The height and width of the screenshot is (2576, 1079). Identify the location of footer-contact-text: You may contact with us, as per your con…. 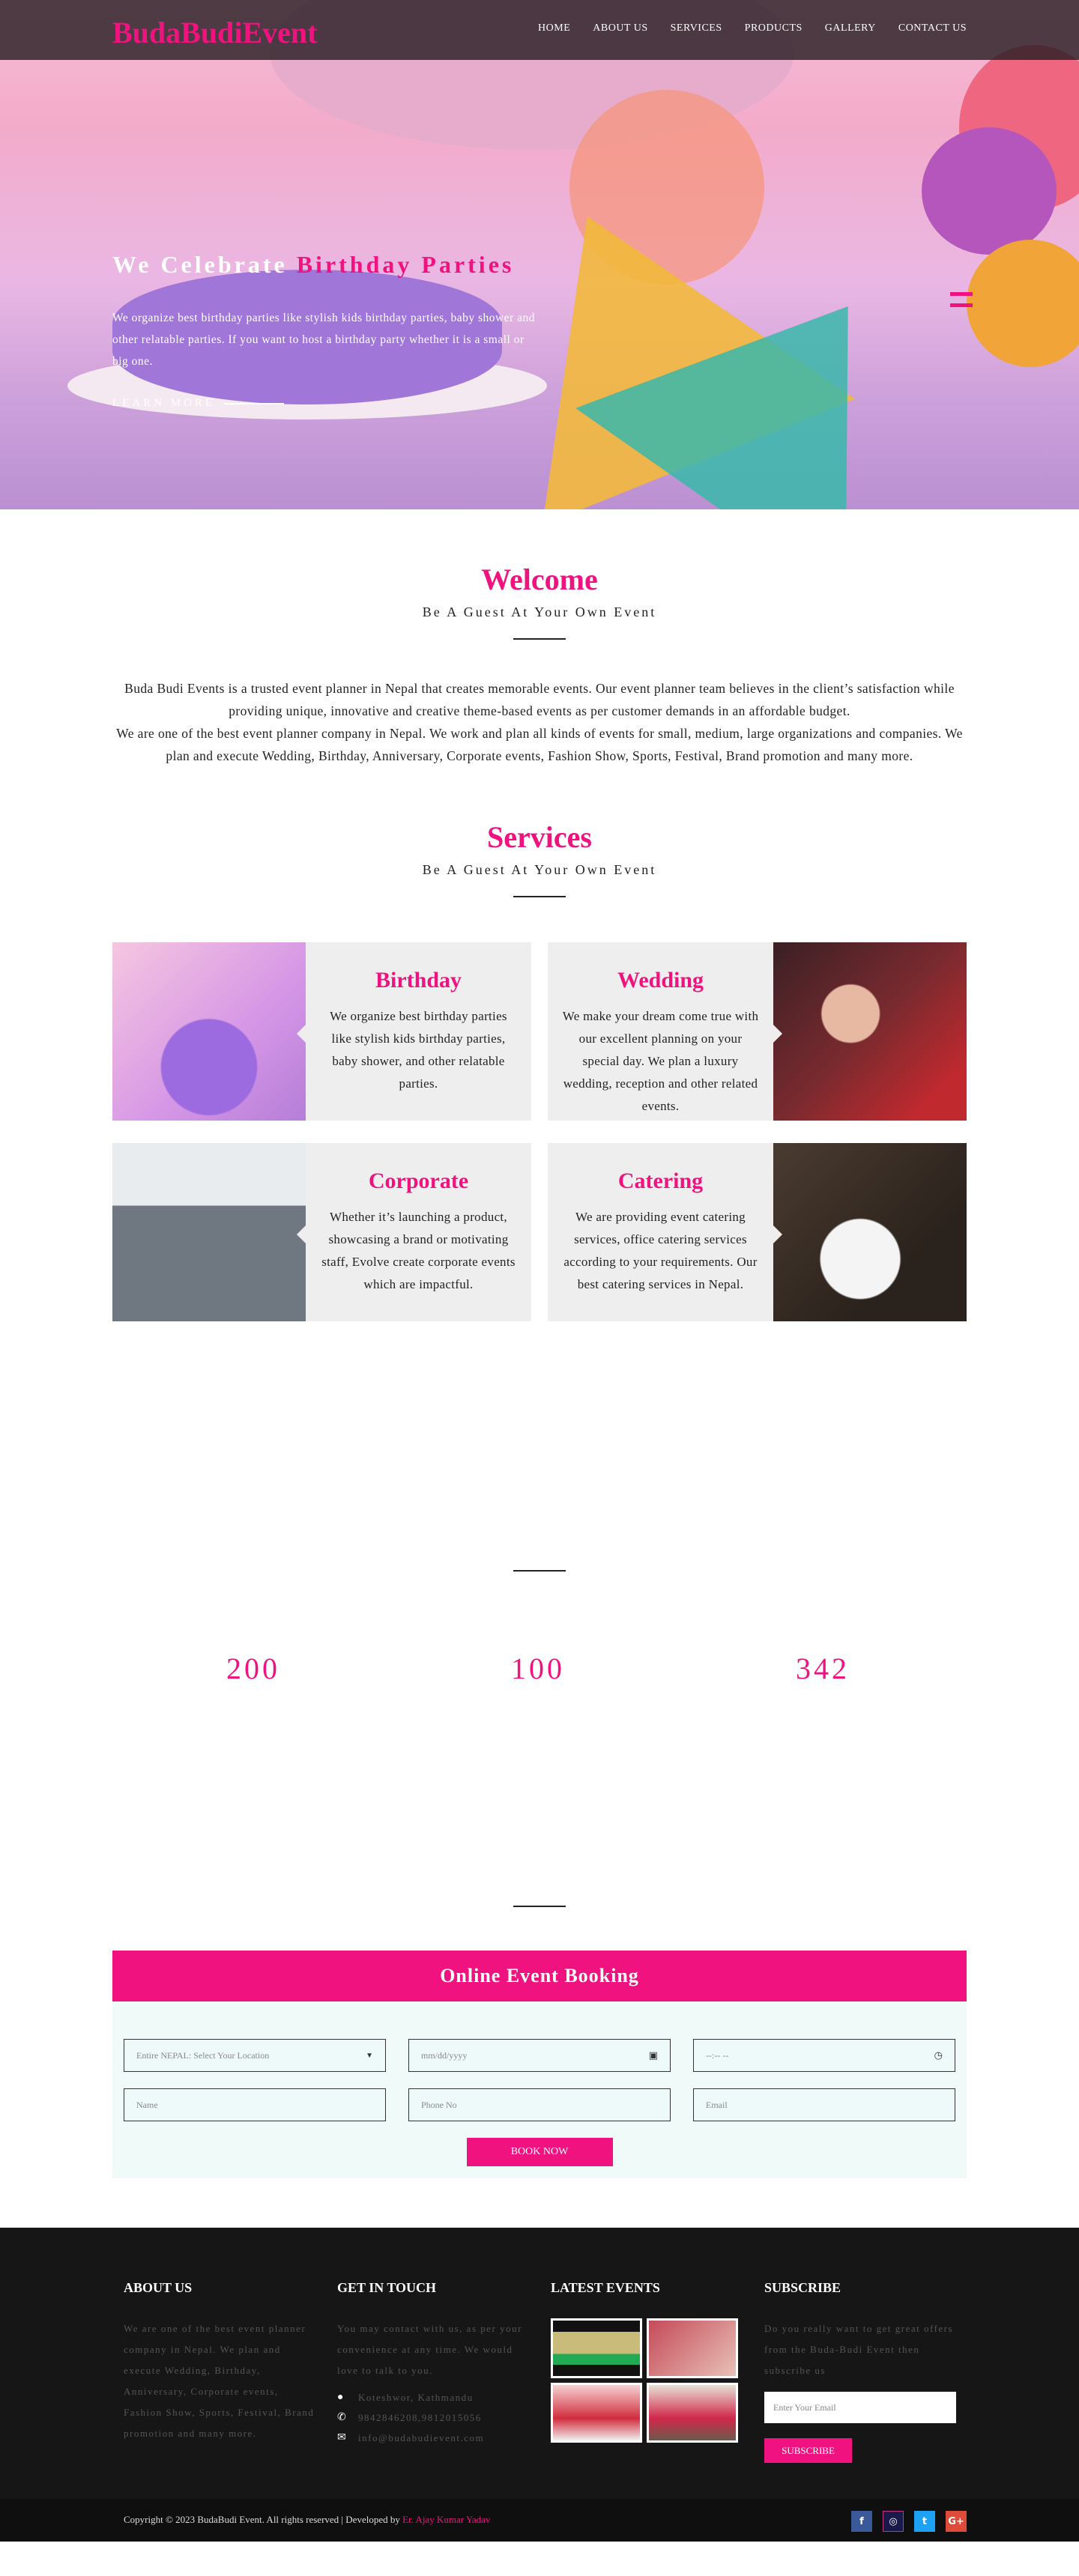
(429, 2349).